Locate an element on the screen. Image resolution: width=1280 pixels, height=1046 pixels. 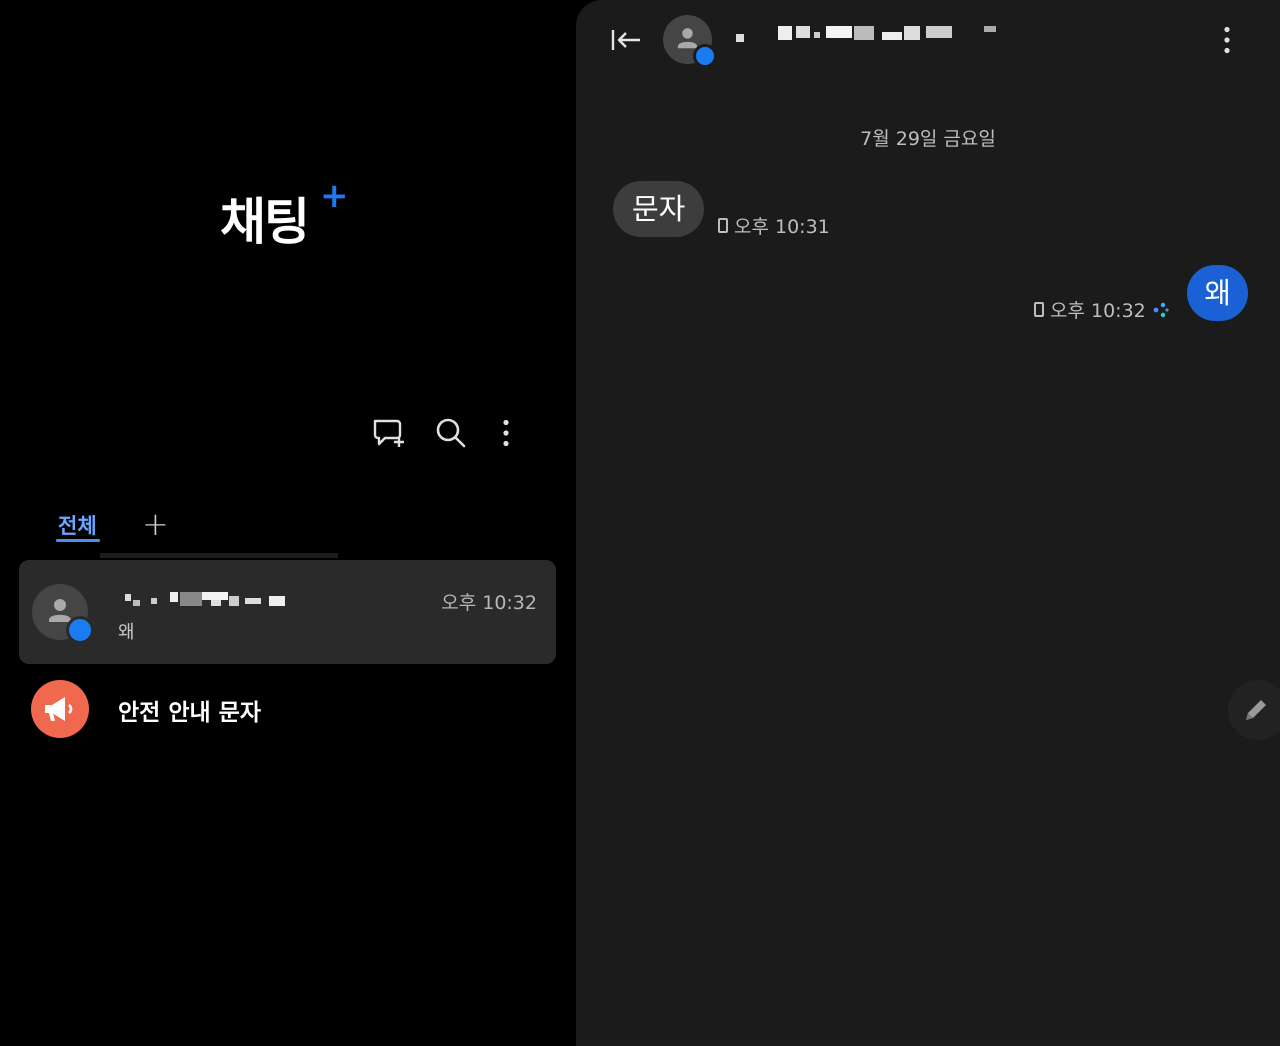
app-title: 채팅 + is located at coordinates (284, 215).